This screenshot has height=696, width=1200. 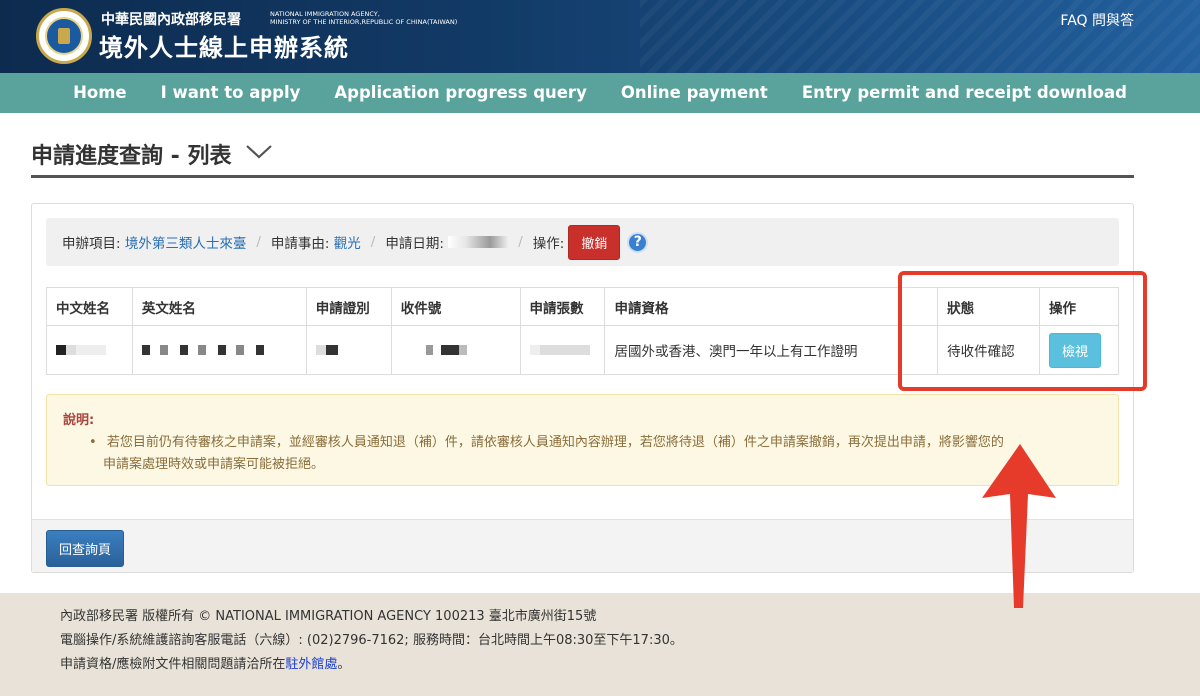 What do you see at coordinates (344, 664) in the screenshot?
I see `footer-contact-suffix: 。` at bounding box center [344, 664].